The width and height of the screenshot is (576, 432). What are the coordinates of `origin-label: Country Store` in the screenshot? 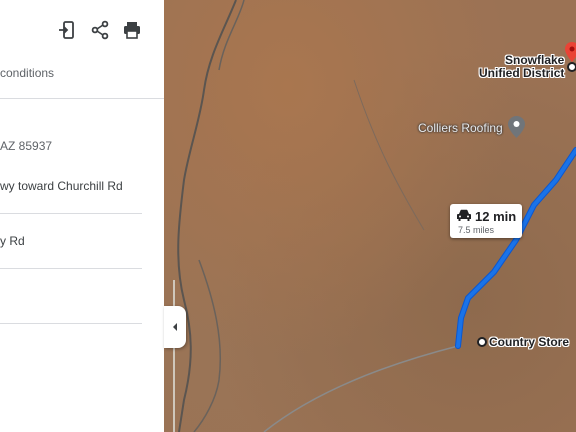 It's located at (529, 342).